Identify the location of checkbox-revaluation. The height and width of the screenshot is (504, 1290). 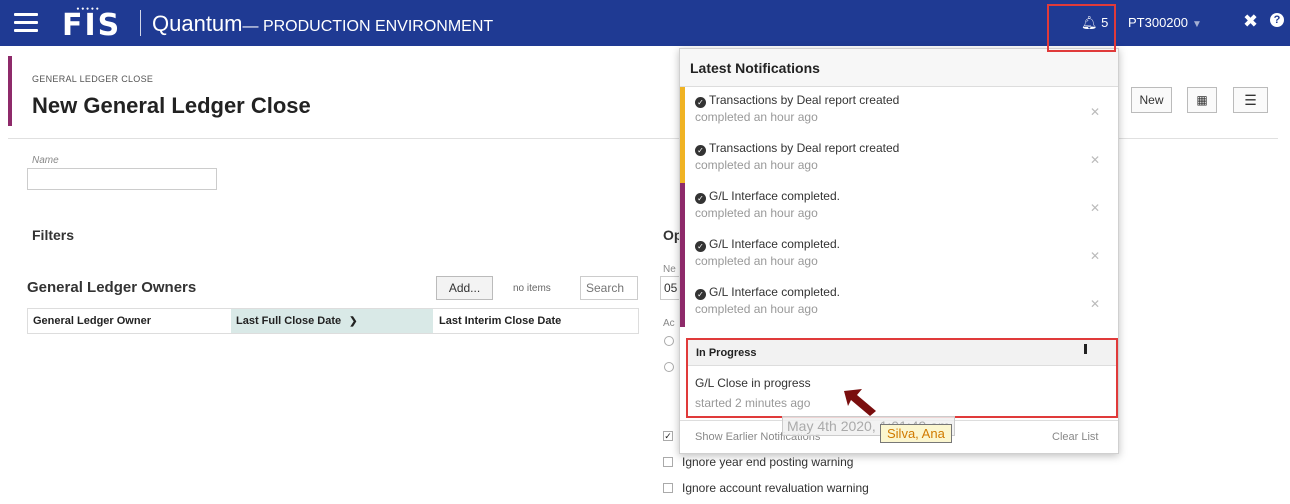
(668, 488).